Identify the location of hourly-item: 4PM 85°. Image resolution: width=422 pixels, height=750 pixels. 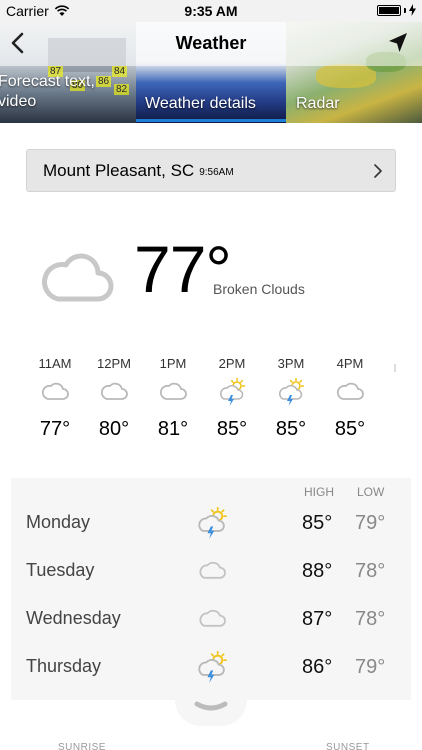
(350, 398).